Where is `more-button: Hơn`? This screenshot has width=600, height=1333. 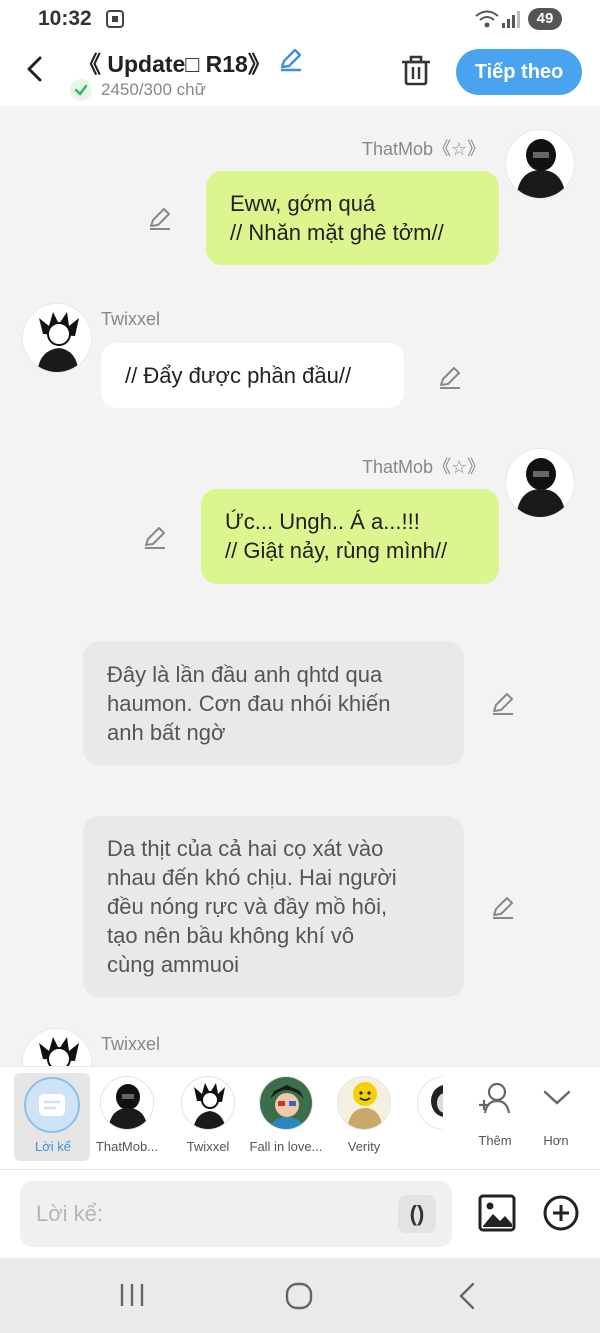 more-button: Hơn is located at coordinates (556, 1117).